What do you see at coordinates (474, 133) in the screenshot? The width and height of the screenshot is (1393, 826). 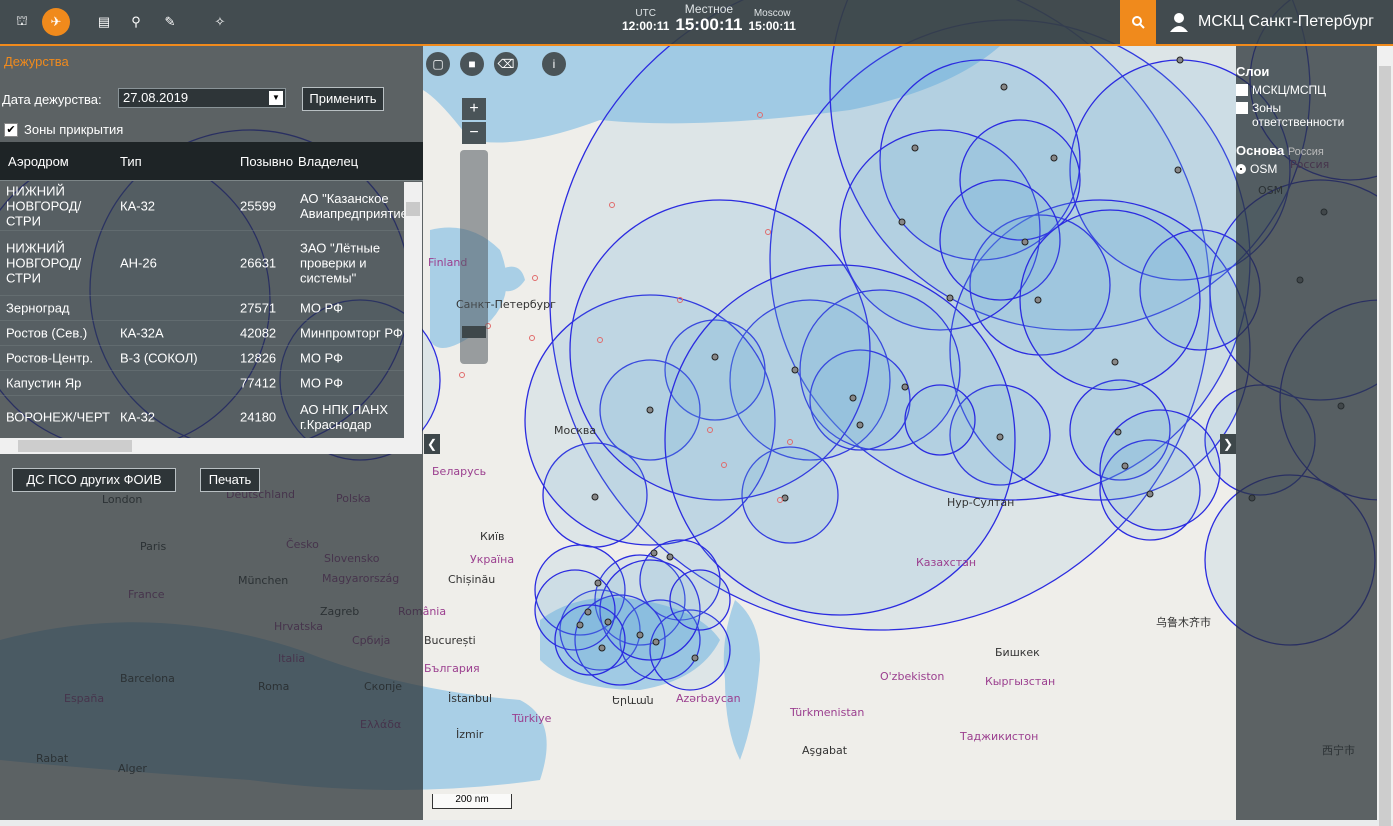 I see `zoom-out-button: −` at bounding box center [474, 133].